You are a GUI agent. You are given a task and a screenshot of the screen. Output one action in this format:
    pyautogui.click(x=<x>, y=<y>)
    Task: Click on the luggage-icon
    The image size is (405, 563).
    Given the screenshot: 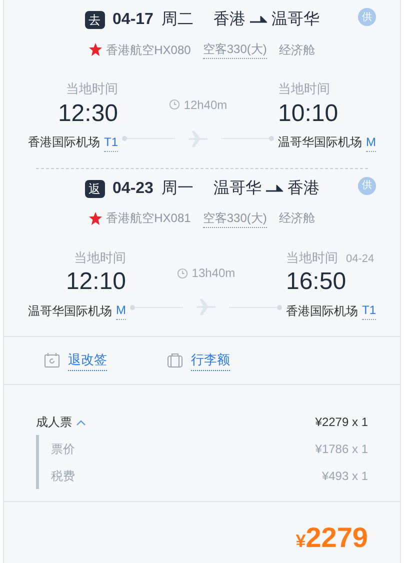 What is the action you would take?
    pyautogui.click(x=175, y=360)
    